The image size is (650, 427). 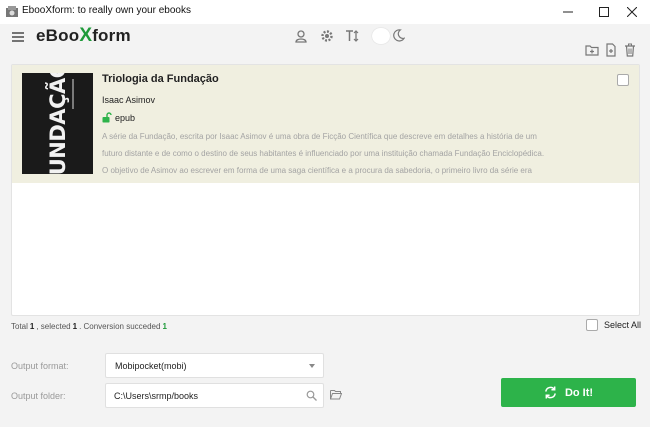 I want to click on chevron-down-icon, so click(x=312, y=366).